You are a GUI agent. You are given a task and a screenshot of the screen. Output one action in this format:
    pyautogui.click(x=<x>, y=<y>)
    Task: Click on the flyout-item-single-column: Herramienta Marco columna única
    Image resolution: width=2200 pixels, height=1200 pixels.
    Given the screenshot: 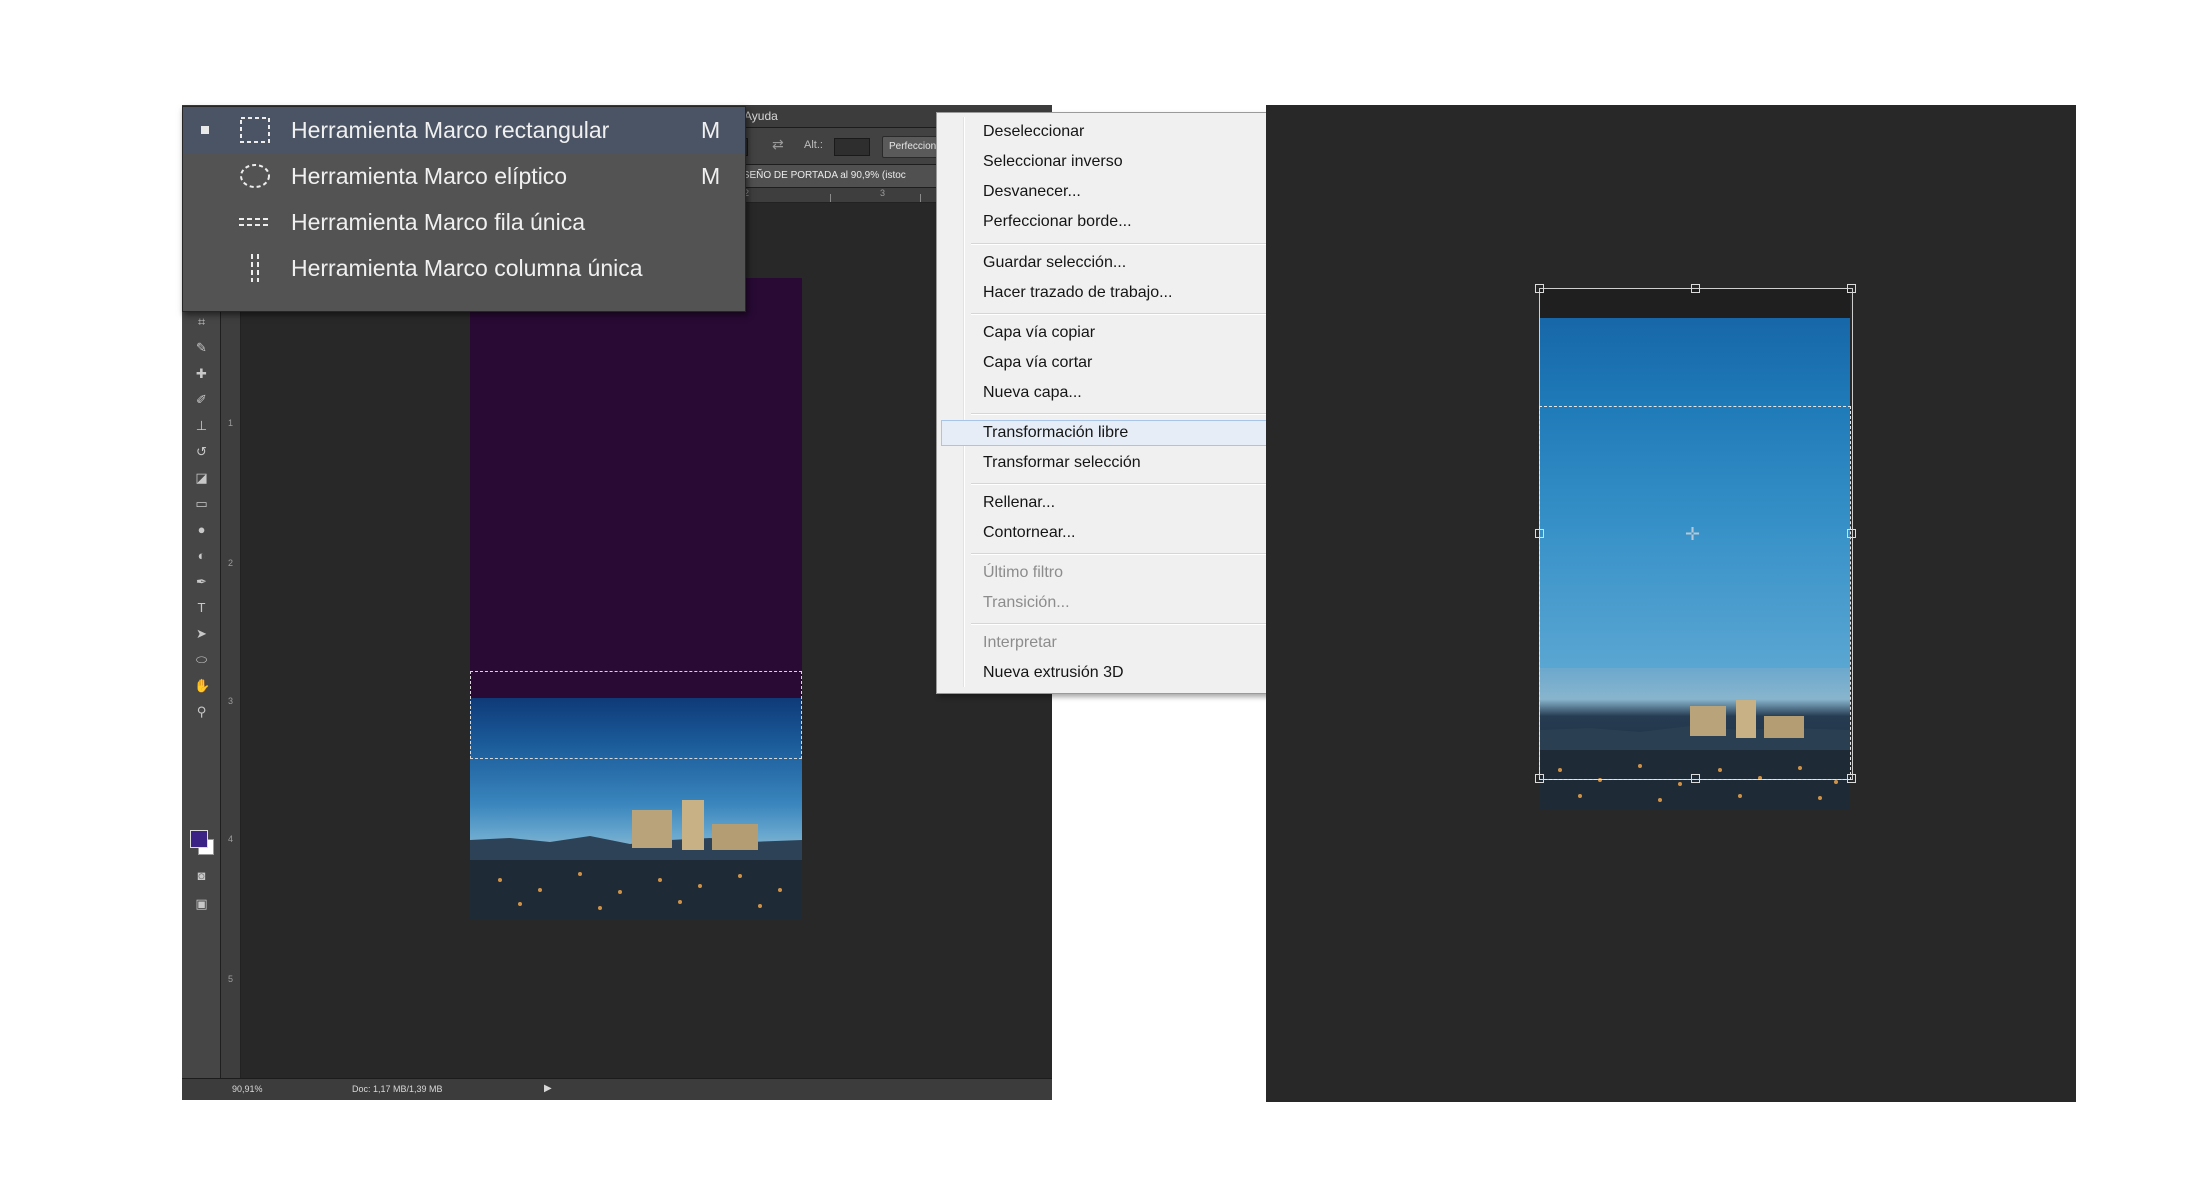 What is the action you would take?
    pyautogui.click(x=464, y=268)
    